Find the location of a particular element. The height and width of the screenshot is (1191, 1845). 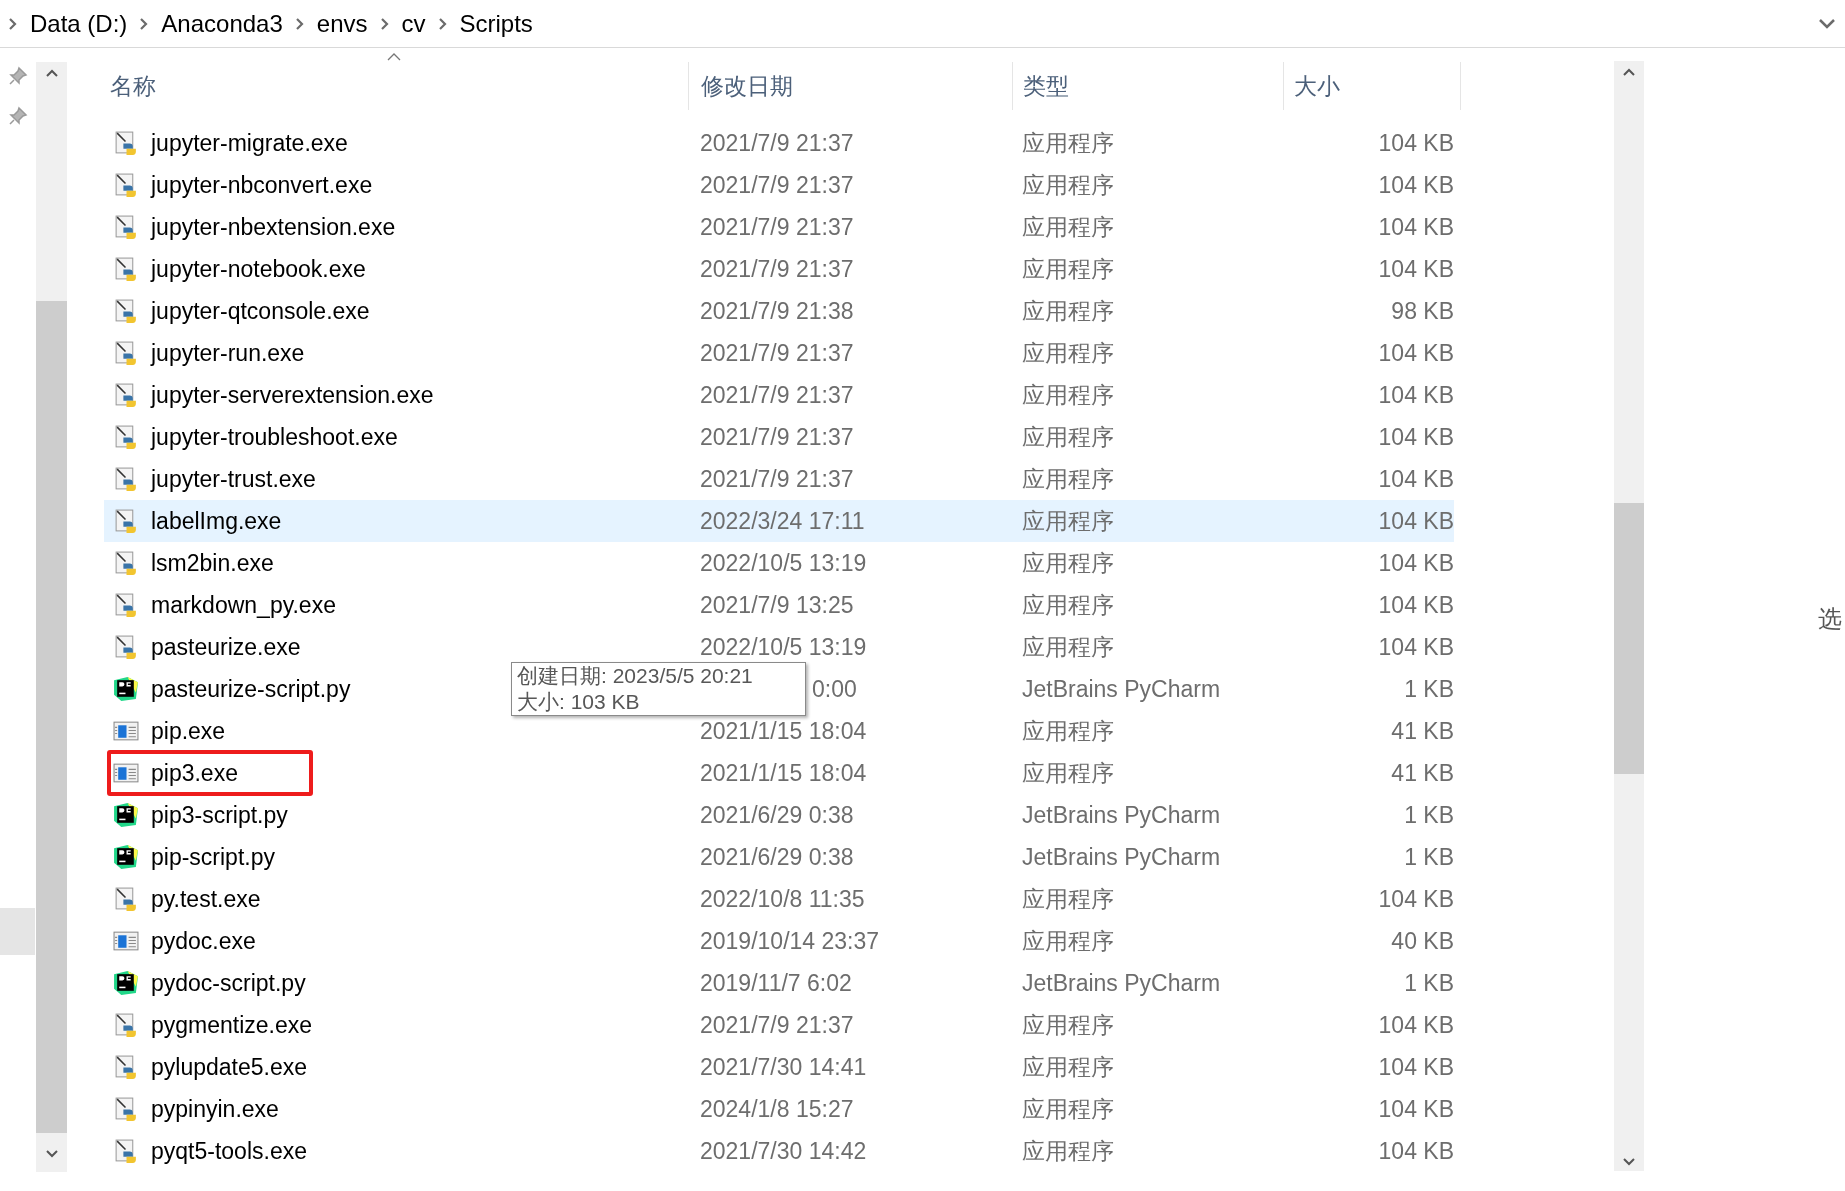

file-name: jupyter-nbconvert.exe is located at coordinates (262, 185).